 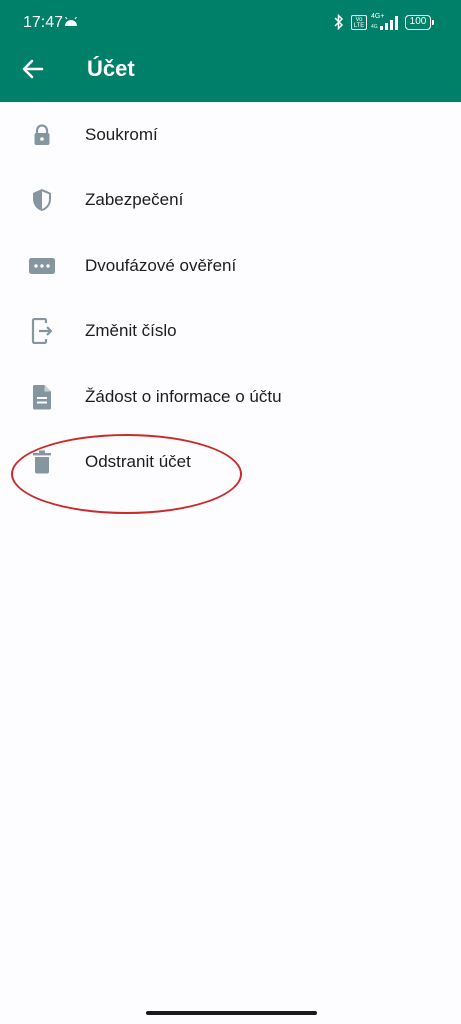 What do you see at coordinates (161, 265) in the screenshot?
I see `menu-item-label: Dvoufázové ověření` at bounding box center [161, 265].